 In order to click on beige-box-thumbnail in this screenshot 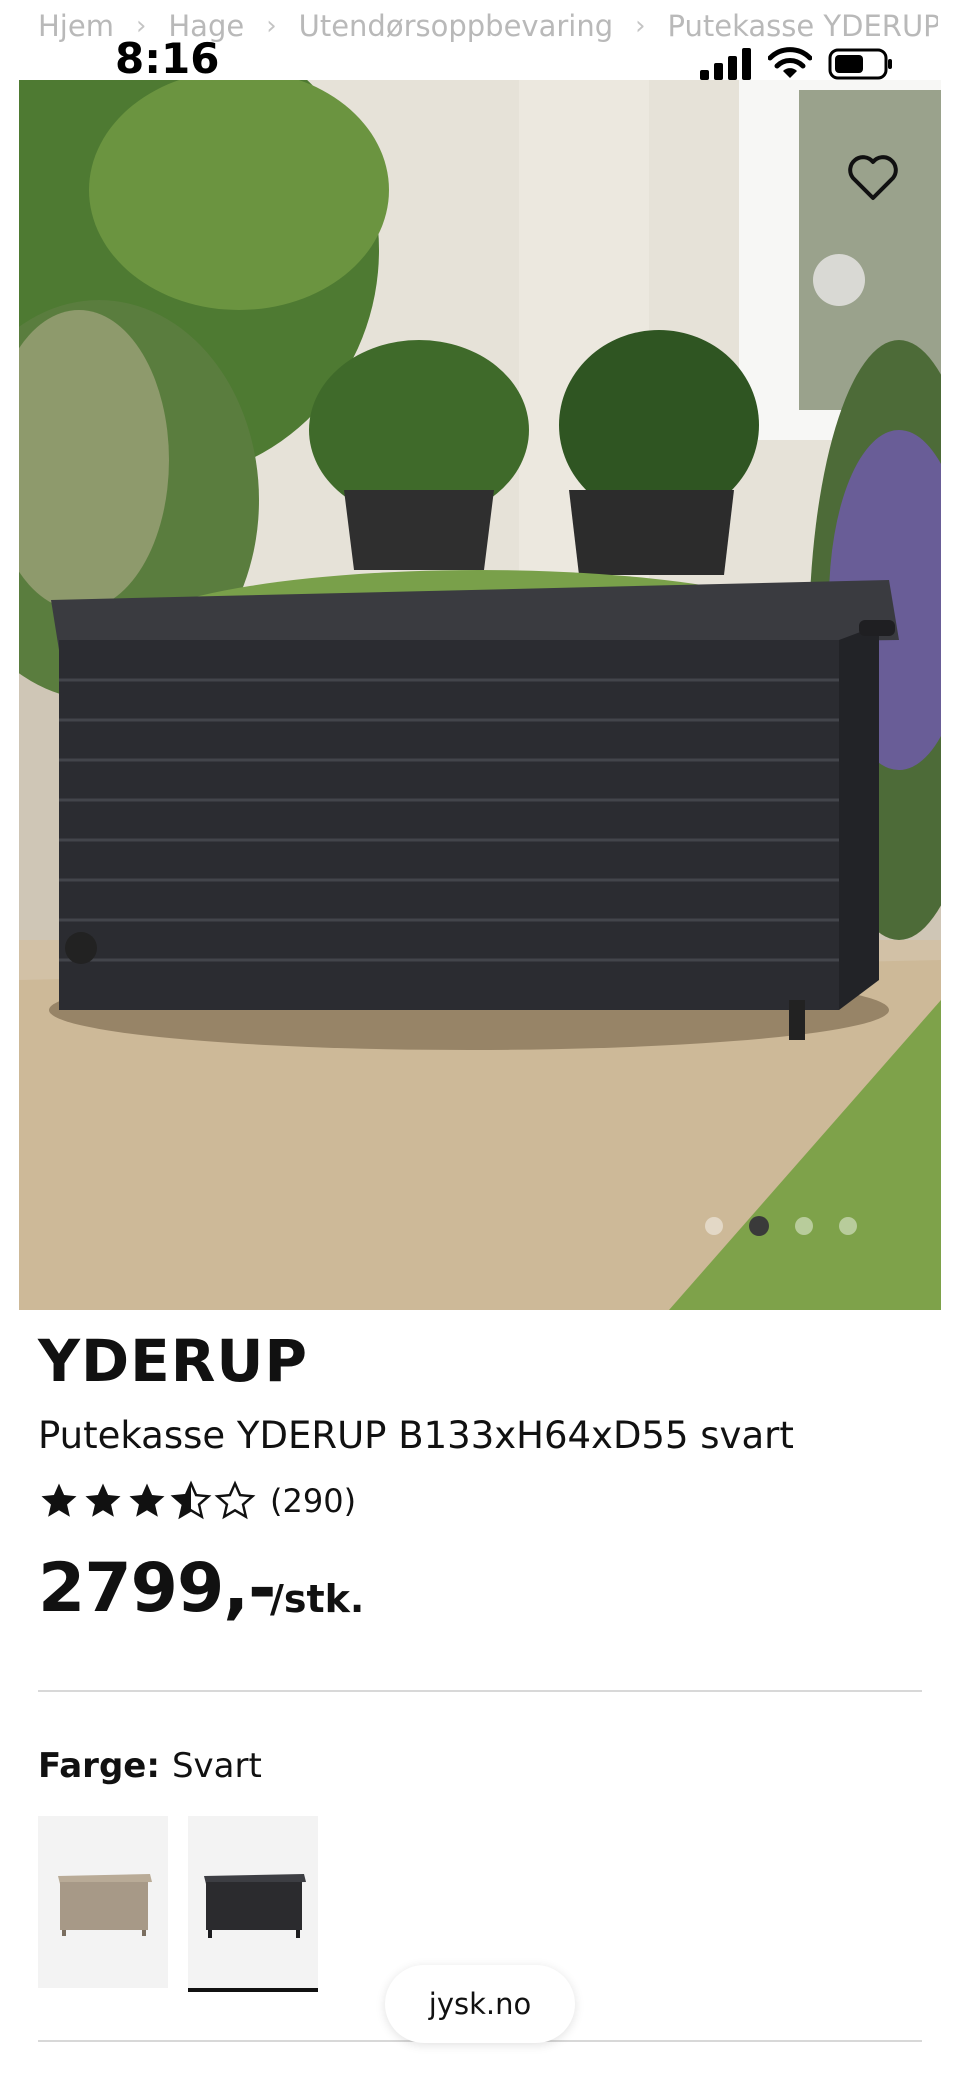, I will do `click(105, 1905)`.